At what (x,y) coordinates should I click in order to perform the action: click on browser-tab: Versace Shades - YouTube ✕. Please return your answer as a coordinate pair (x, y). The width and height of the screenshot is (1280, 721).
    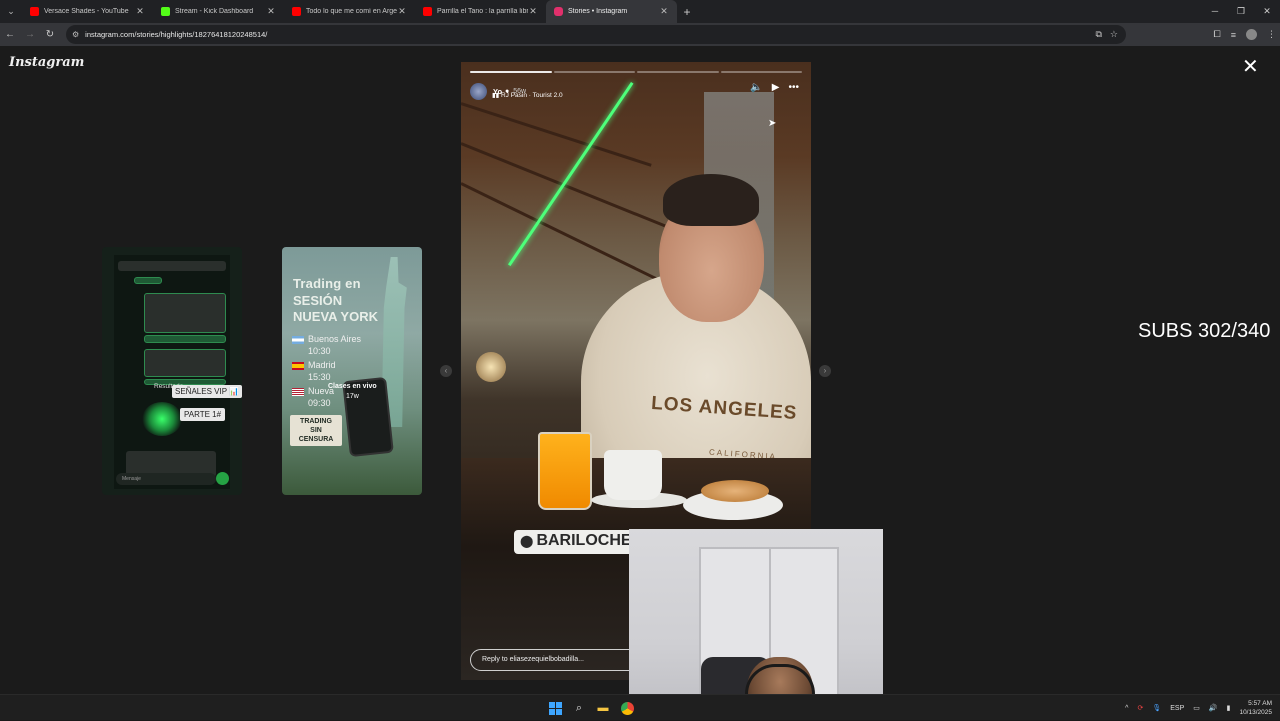
    Looking at the image, I should click on (87, 11).